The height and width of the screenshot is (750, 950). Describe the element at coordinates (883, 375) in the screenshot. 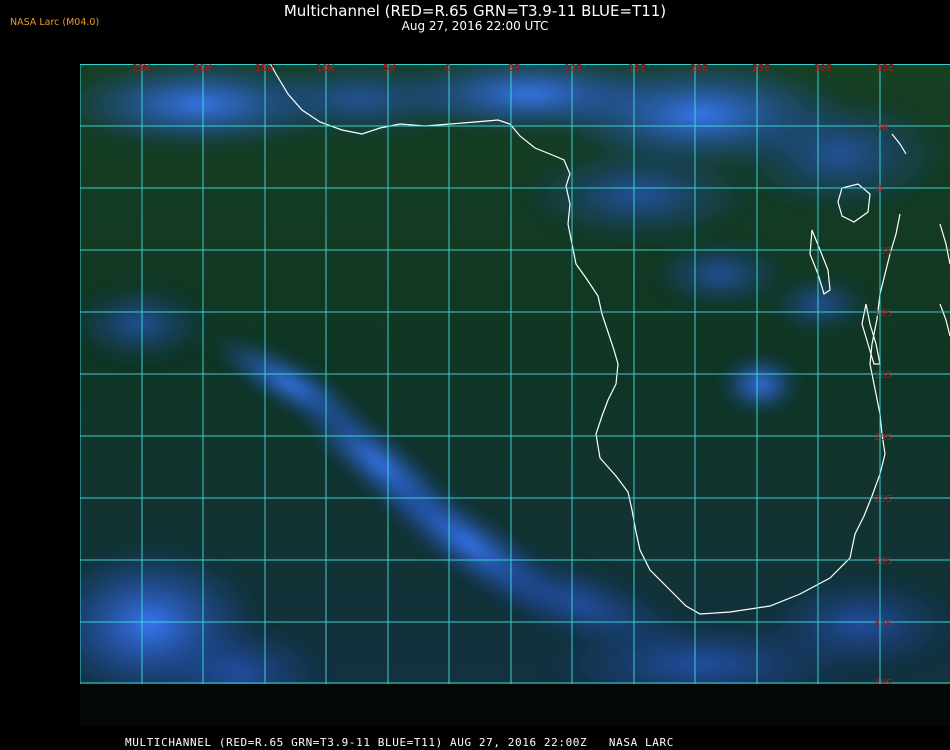

I see `lat-label: 15S` at that location.